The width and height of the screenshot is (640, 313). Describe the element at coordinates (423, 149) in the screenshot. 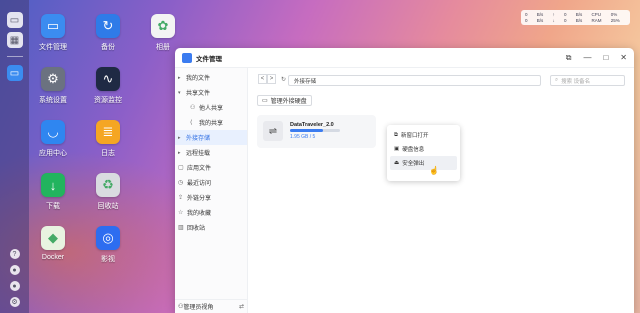

I see `context-menu-item: ▣ 硬盘信息` at that location.